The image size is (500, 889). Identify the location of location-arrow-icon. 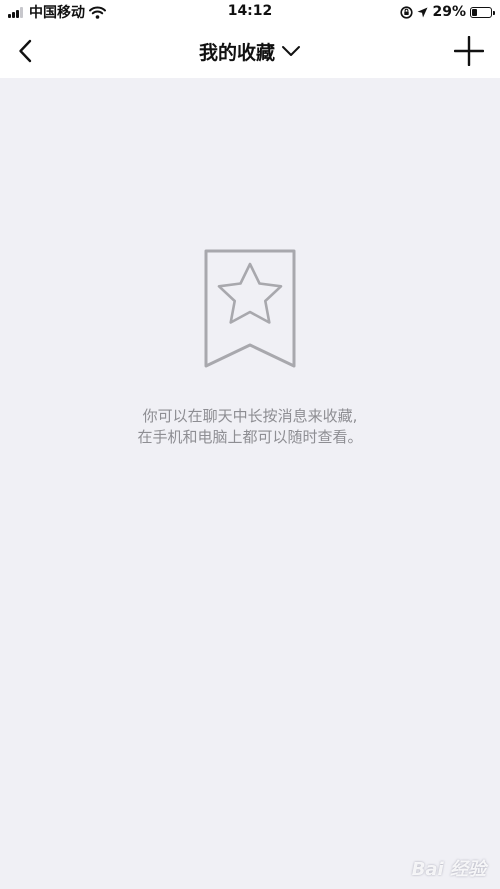
(422, 12).